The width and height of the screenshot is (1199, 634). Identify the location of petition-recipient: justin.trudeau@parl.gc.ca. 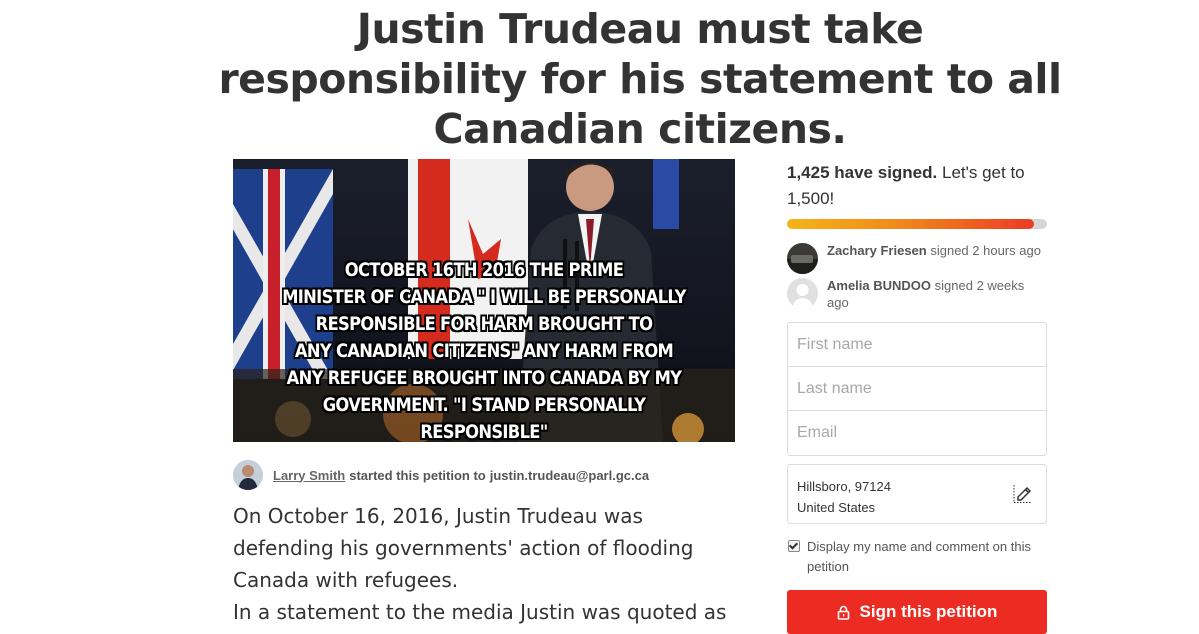
(569, 475).